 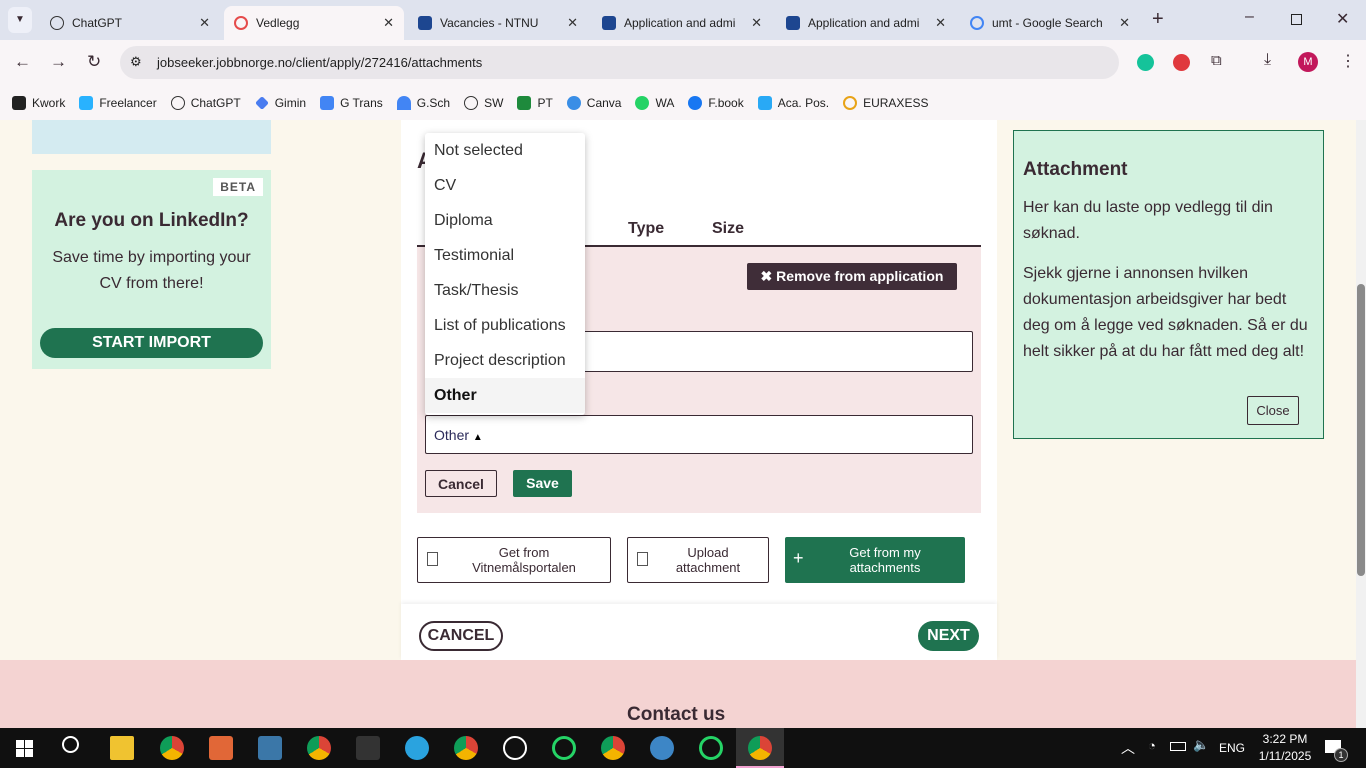 I want to click on get-from-vitnemalsportalen-button: Get from Vitnemålsportalen, so click(x=514, y=560).